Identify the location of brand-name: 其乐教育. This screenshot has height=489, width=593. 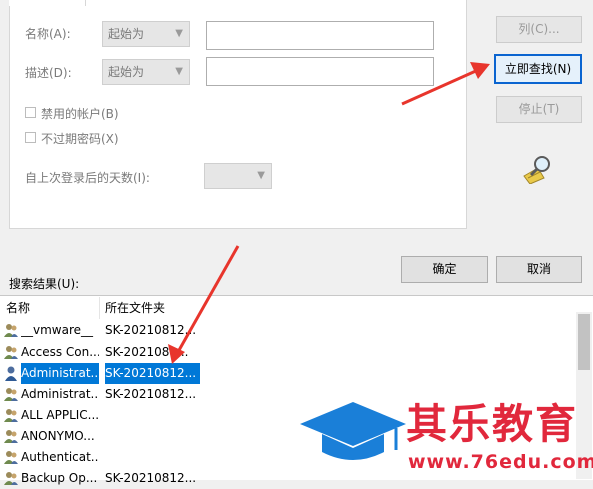
(492, 424).